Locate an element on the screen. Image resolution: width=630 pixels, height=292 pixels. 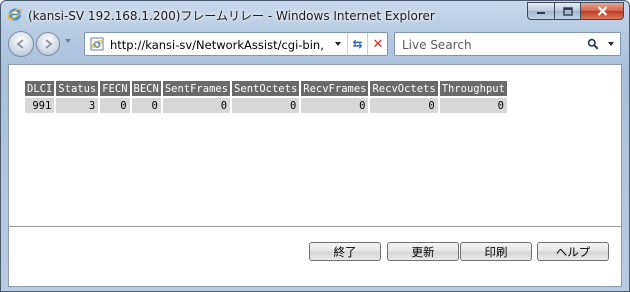
minimize-button is located at coordinates (540, 11).